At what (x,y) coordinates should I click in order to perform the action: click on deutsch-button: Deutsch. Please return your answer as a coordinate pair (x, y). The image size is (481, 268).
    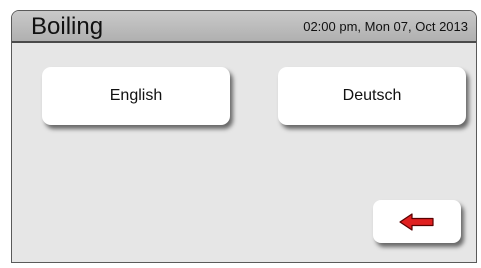
    Looking at the image, I should click on (372, 96).